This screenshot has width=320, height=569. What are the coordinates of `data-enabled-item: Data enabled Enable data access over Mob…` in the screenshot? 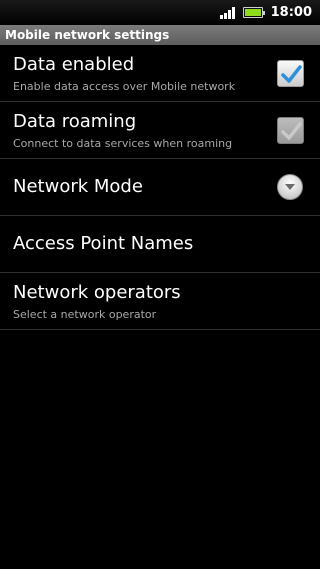 It's located at (160, 73).